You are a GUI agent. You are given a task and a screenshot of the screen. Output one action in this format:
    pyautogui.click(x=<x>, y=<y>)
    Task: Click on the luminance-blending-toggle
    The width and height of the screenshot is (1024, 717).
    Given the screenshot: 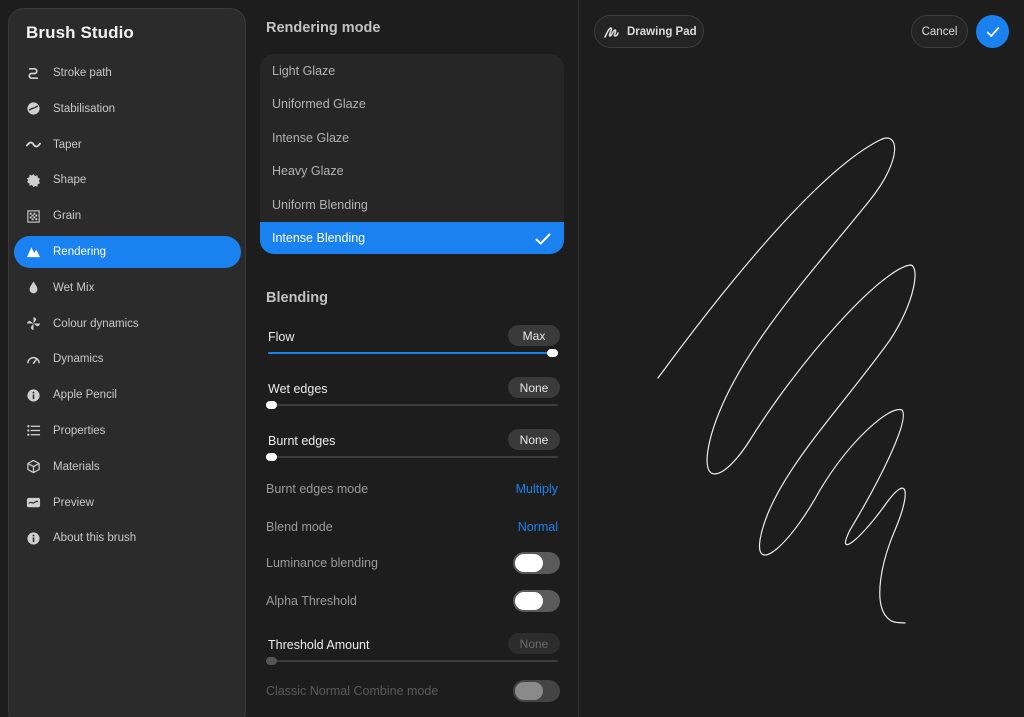 What is the action you would take?
    pyautogui.click(x=536, y=563)
    